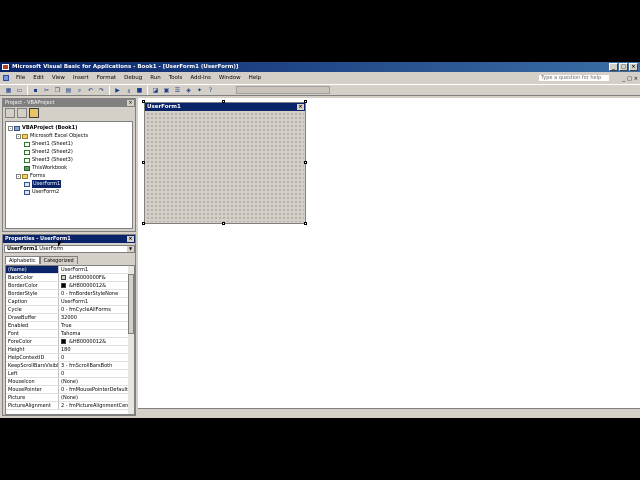 This screenshot has height=480, width=640. Describe the element at coordinates (35, 90) in the screenshot. I see `save-icon: ▪` at that location.